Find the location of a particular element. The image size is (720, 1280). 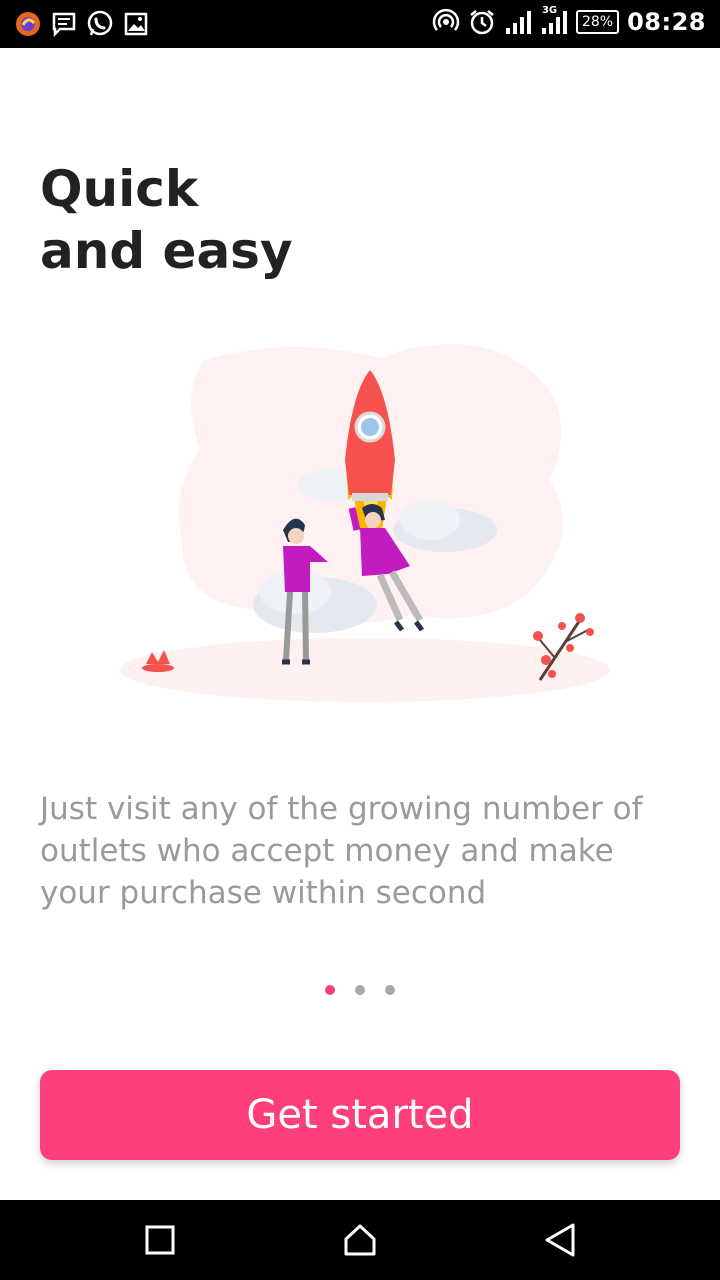

notification-icons is located at coordinates (82, 24).